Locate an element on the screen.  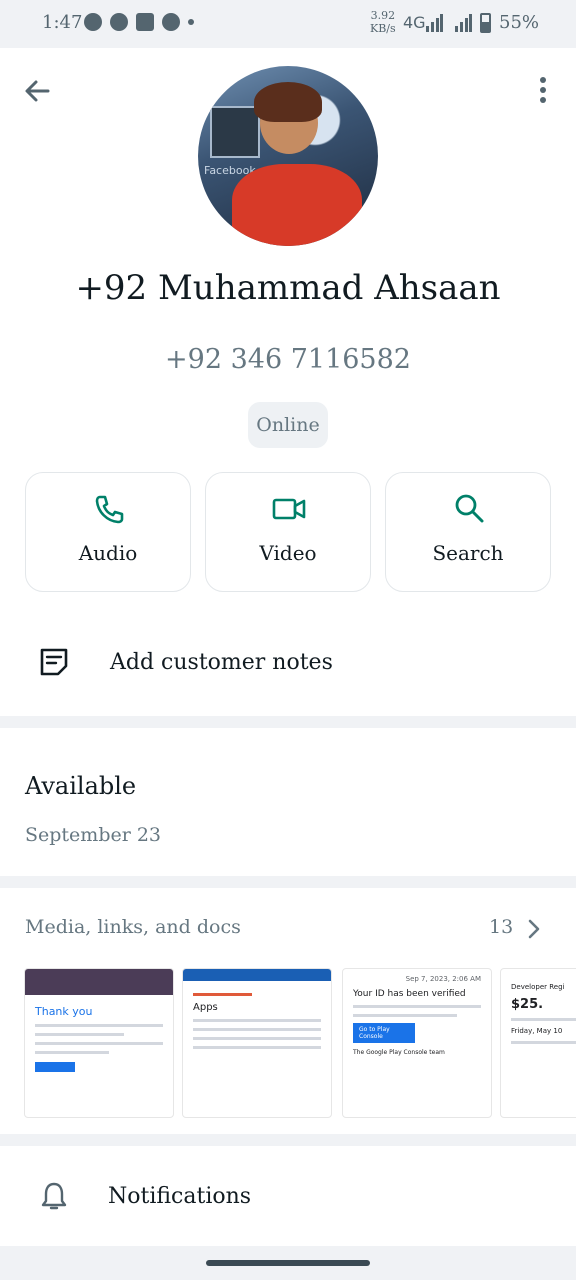
thumbnail-amount: $25. is located at coordinates (527, 1004).